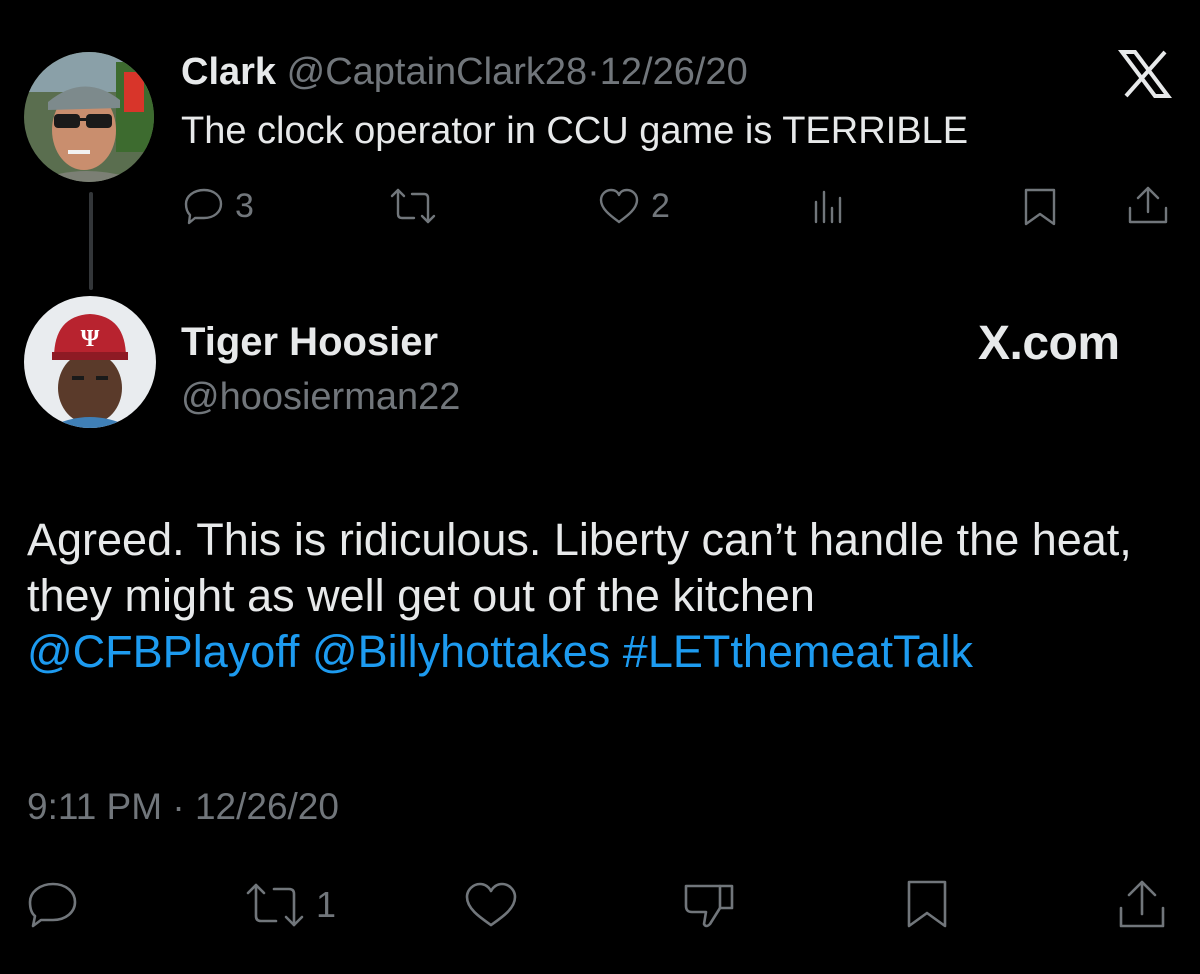 This screenshot has width=1200, height=974. I want to click on parent-date: 12/26/20, so click(674, 72).